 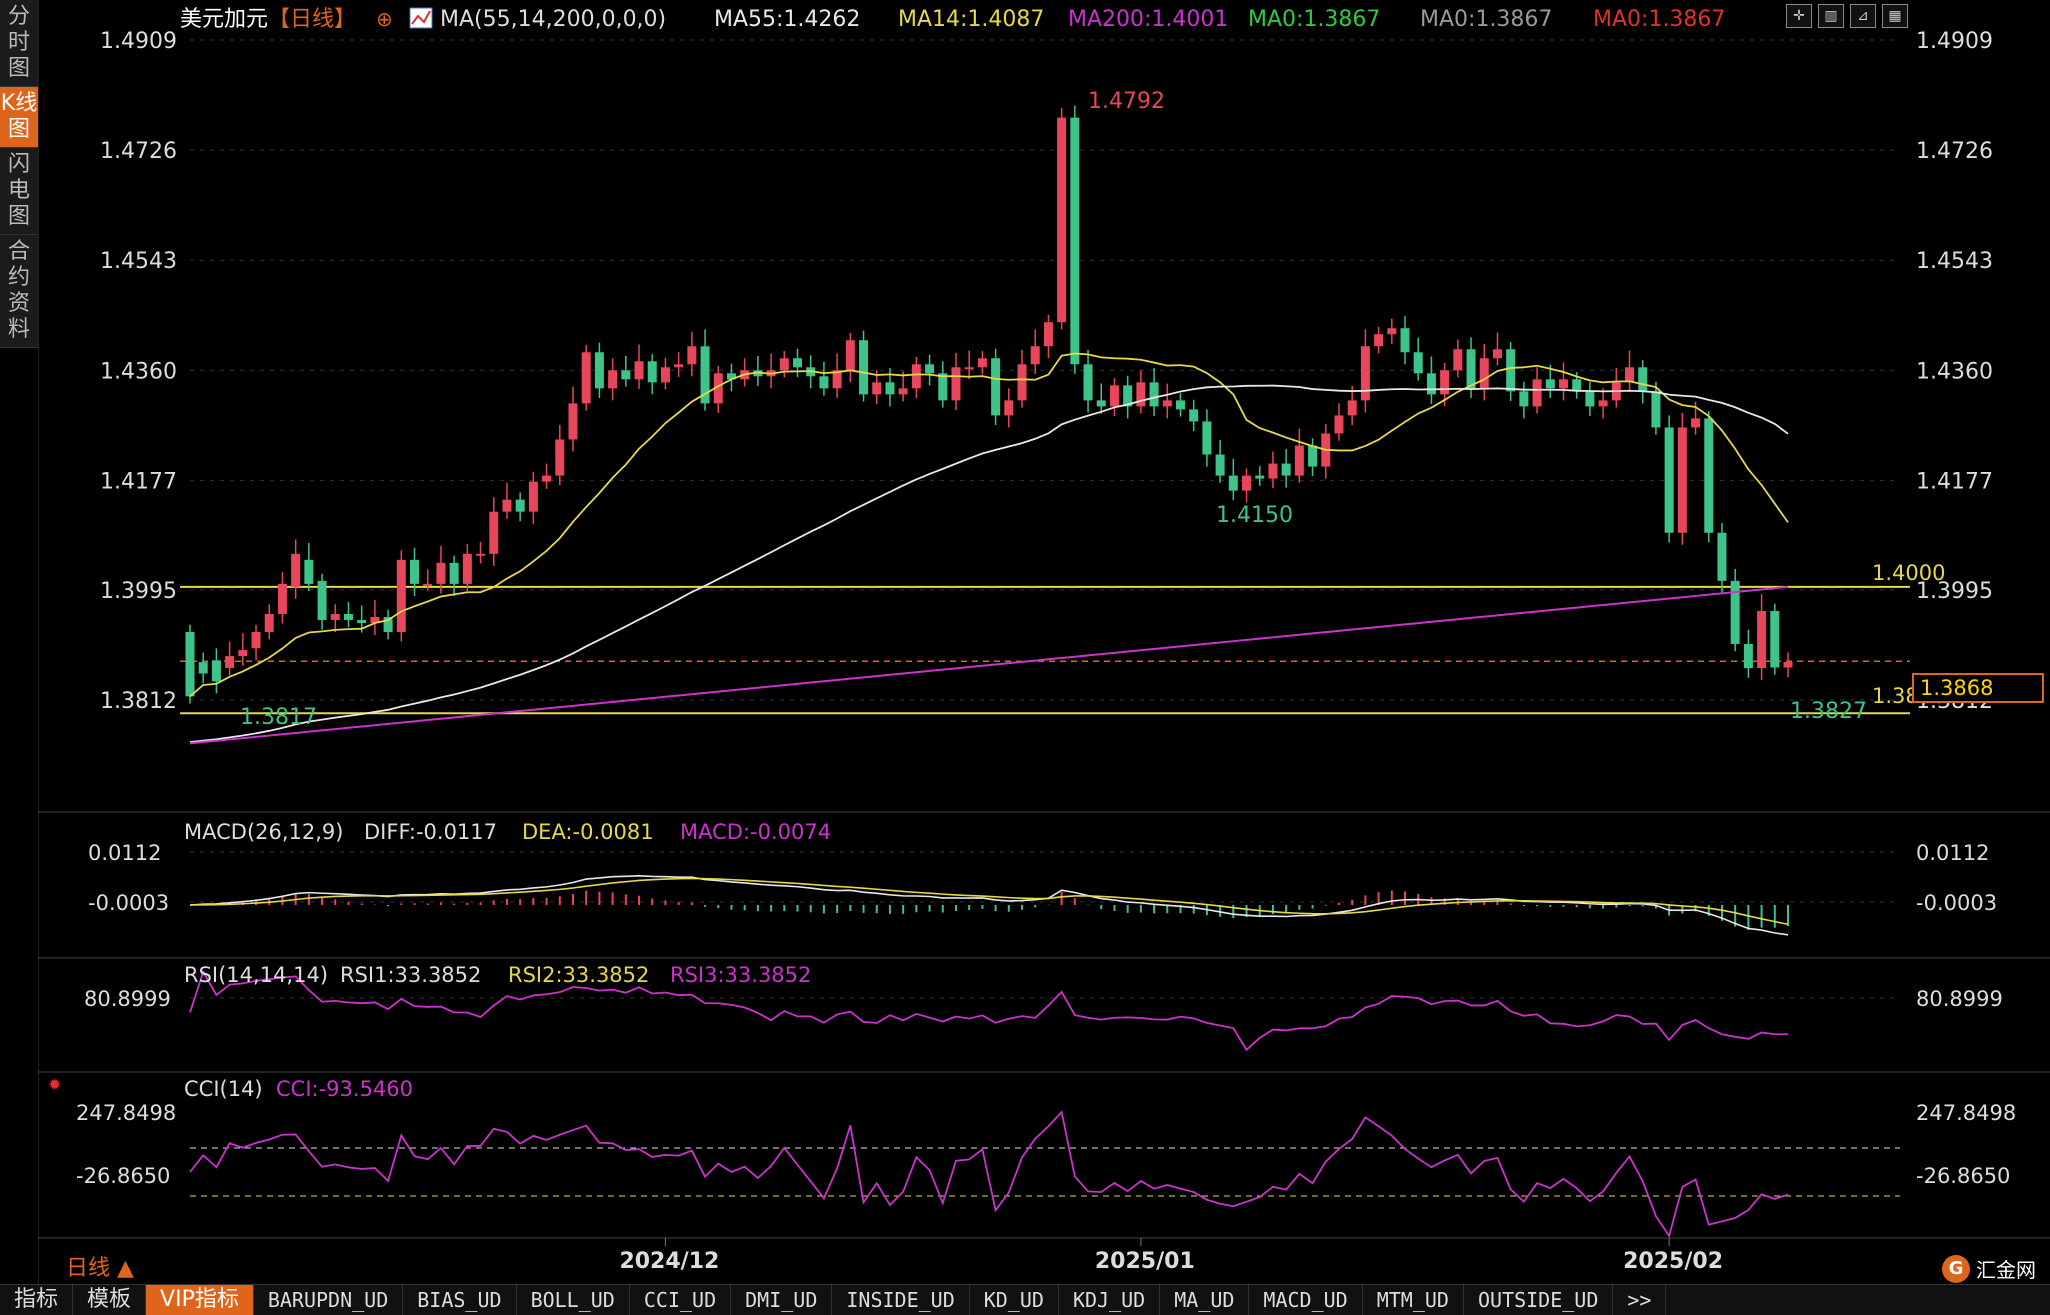 I want to click on ma200-value: MA200:1.4001, so click(x=1148, y=19).